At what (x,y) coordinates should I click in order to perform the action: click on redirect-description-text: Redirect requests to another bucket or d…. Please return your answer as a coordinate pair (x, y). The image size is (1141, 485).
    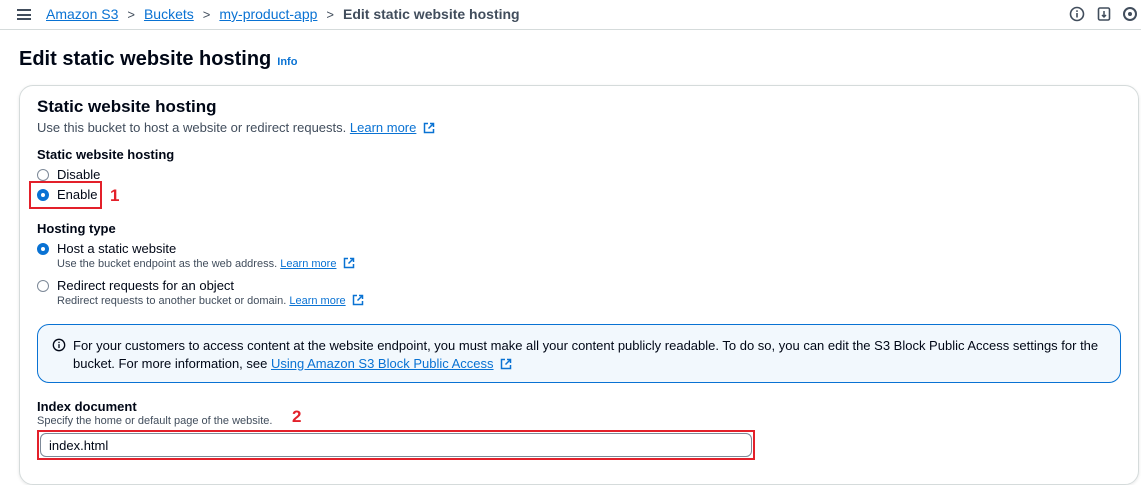
    Looking at the image, I should click on (172, 301).